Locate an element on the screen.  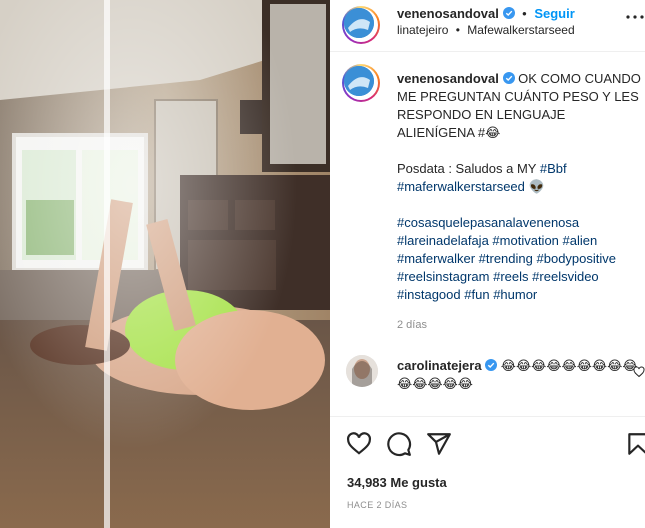
bookmark-icon is located at coordinates (635, 444).